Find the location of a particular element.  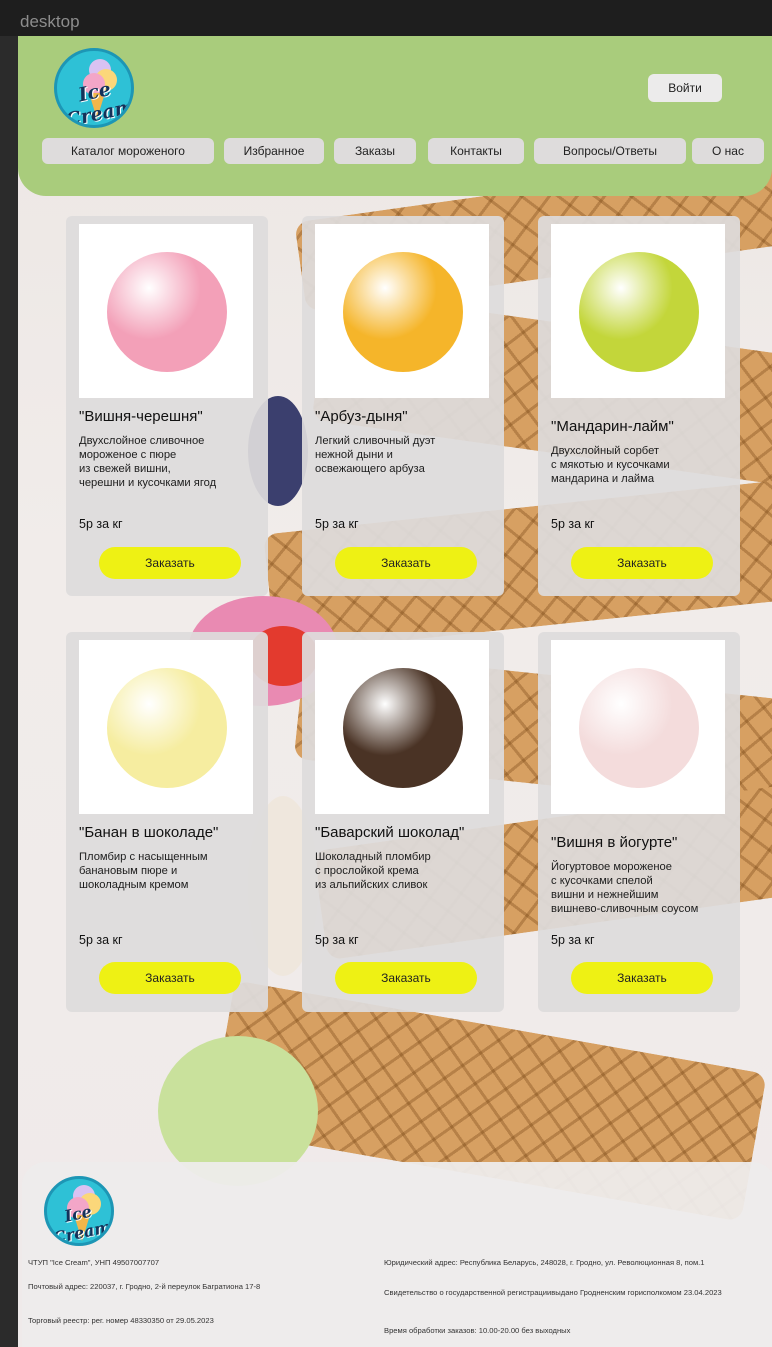

nav-about: О нас is located at coordinates (728, 151).